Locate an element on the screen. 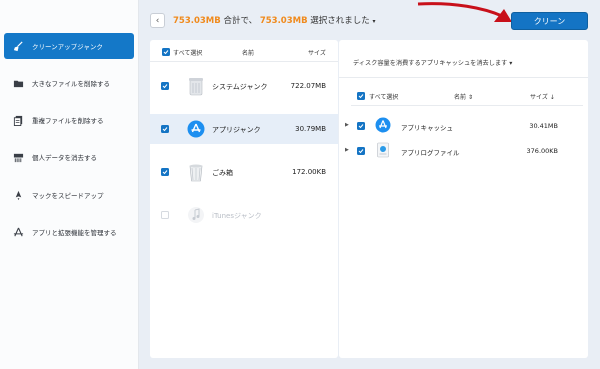  description-divider is located at coordinates (463, 77).